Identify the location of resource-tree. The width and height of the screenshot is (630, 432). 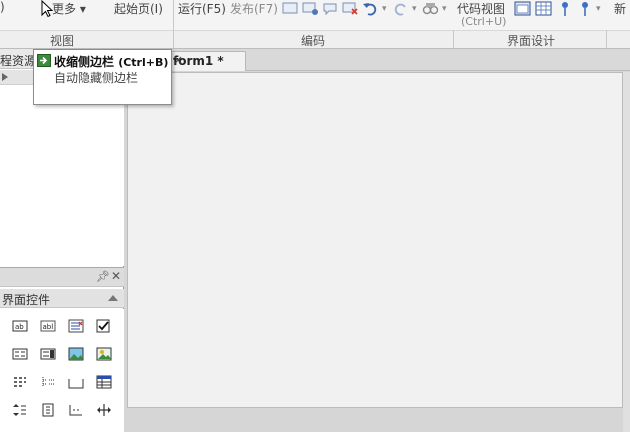
(62, 176).